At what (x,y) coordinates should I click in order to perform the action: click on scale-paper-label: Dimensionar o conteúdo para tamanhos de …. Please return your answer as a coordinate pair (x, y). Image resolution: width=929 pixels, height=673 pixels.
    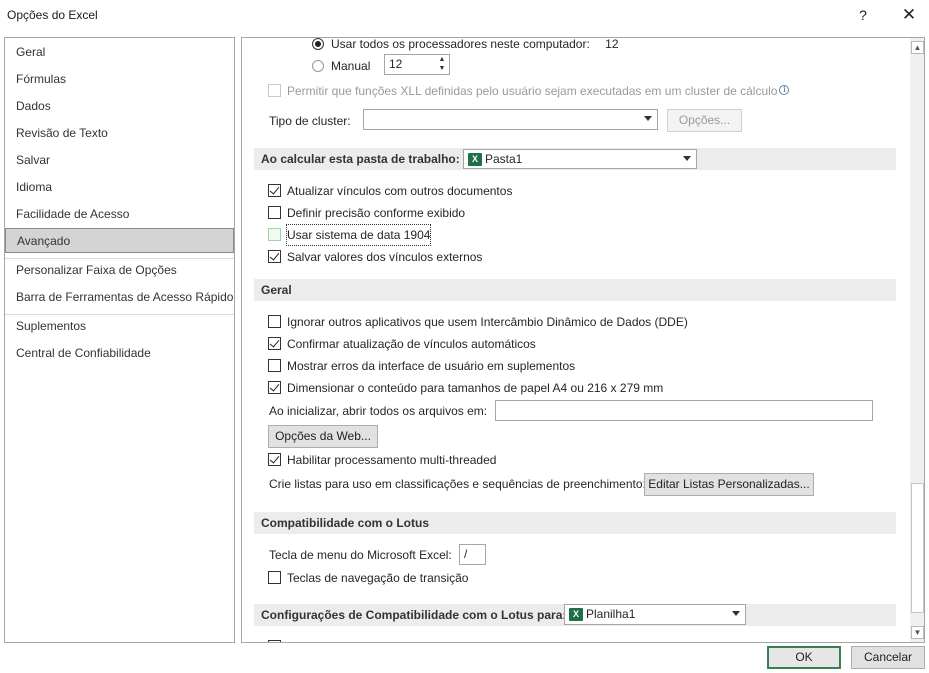
    Looking at the image, I should click on (475, 387).